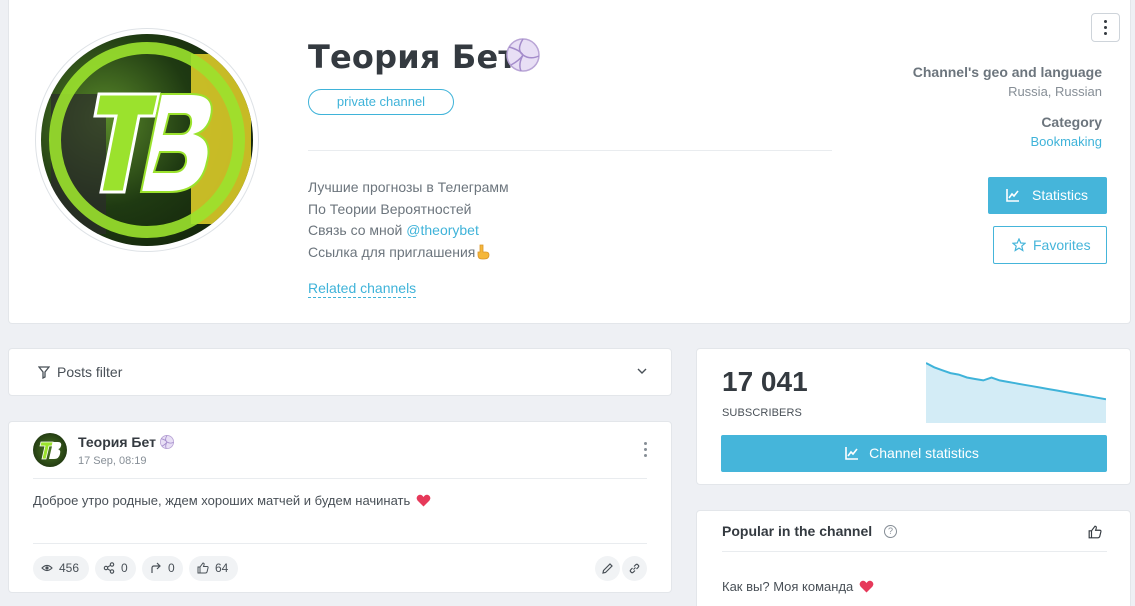 The height and width of the screenshot is (606, 1135). What do you see at coordinates (483, 251) in the screenshot?
I see `pointing-down-emoji-icon` at bounding box center [483, 251].